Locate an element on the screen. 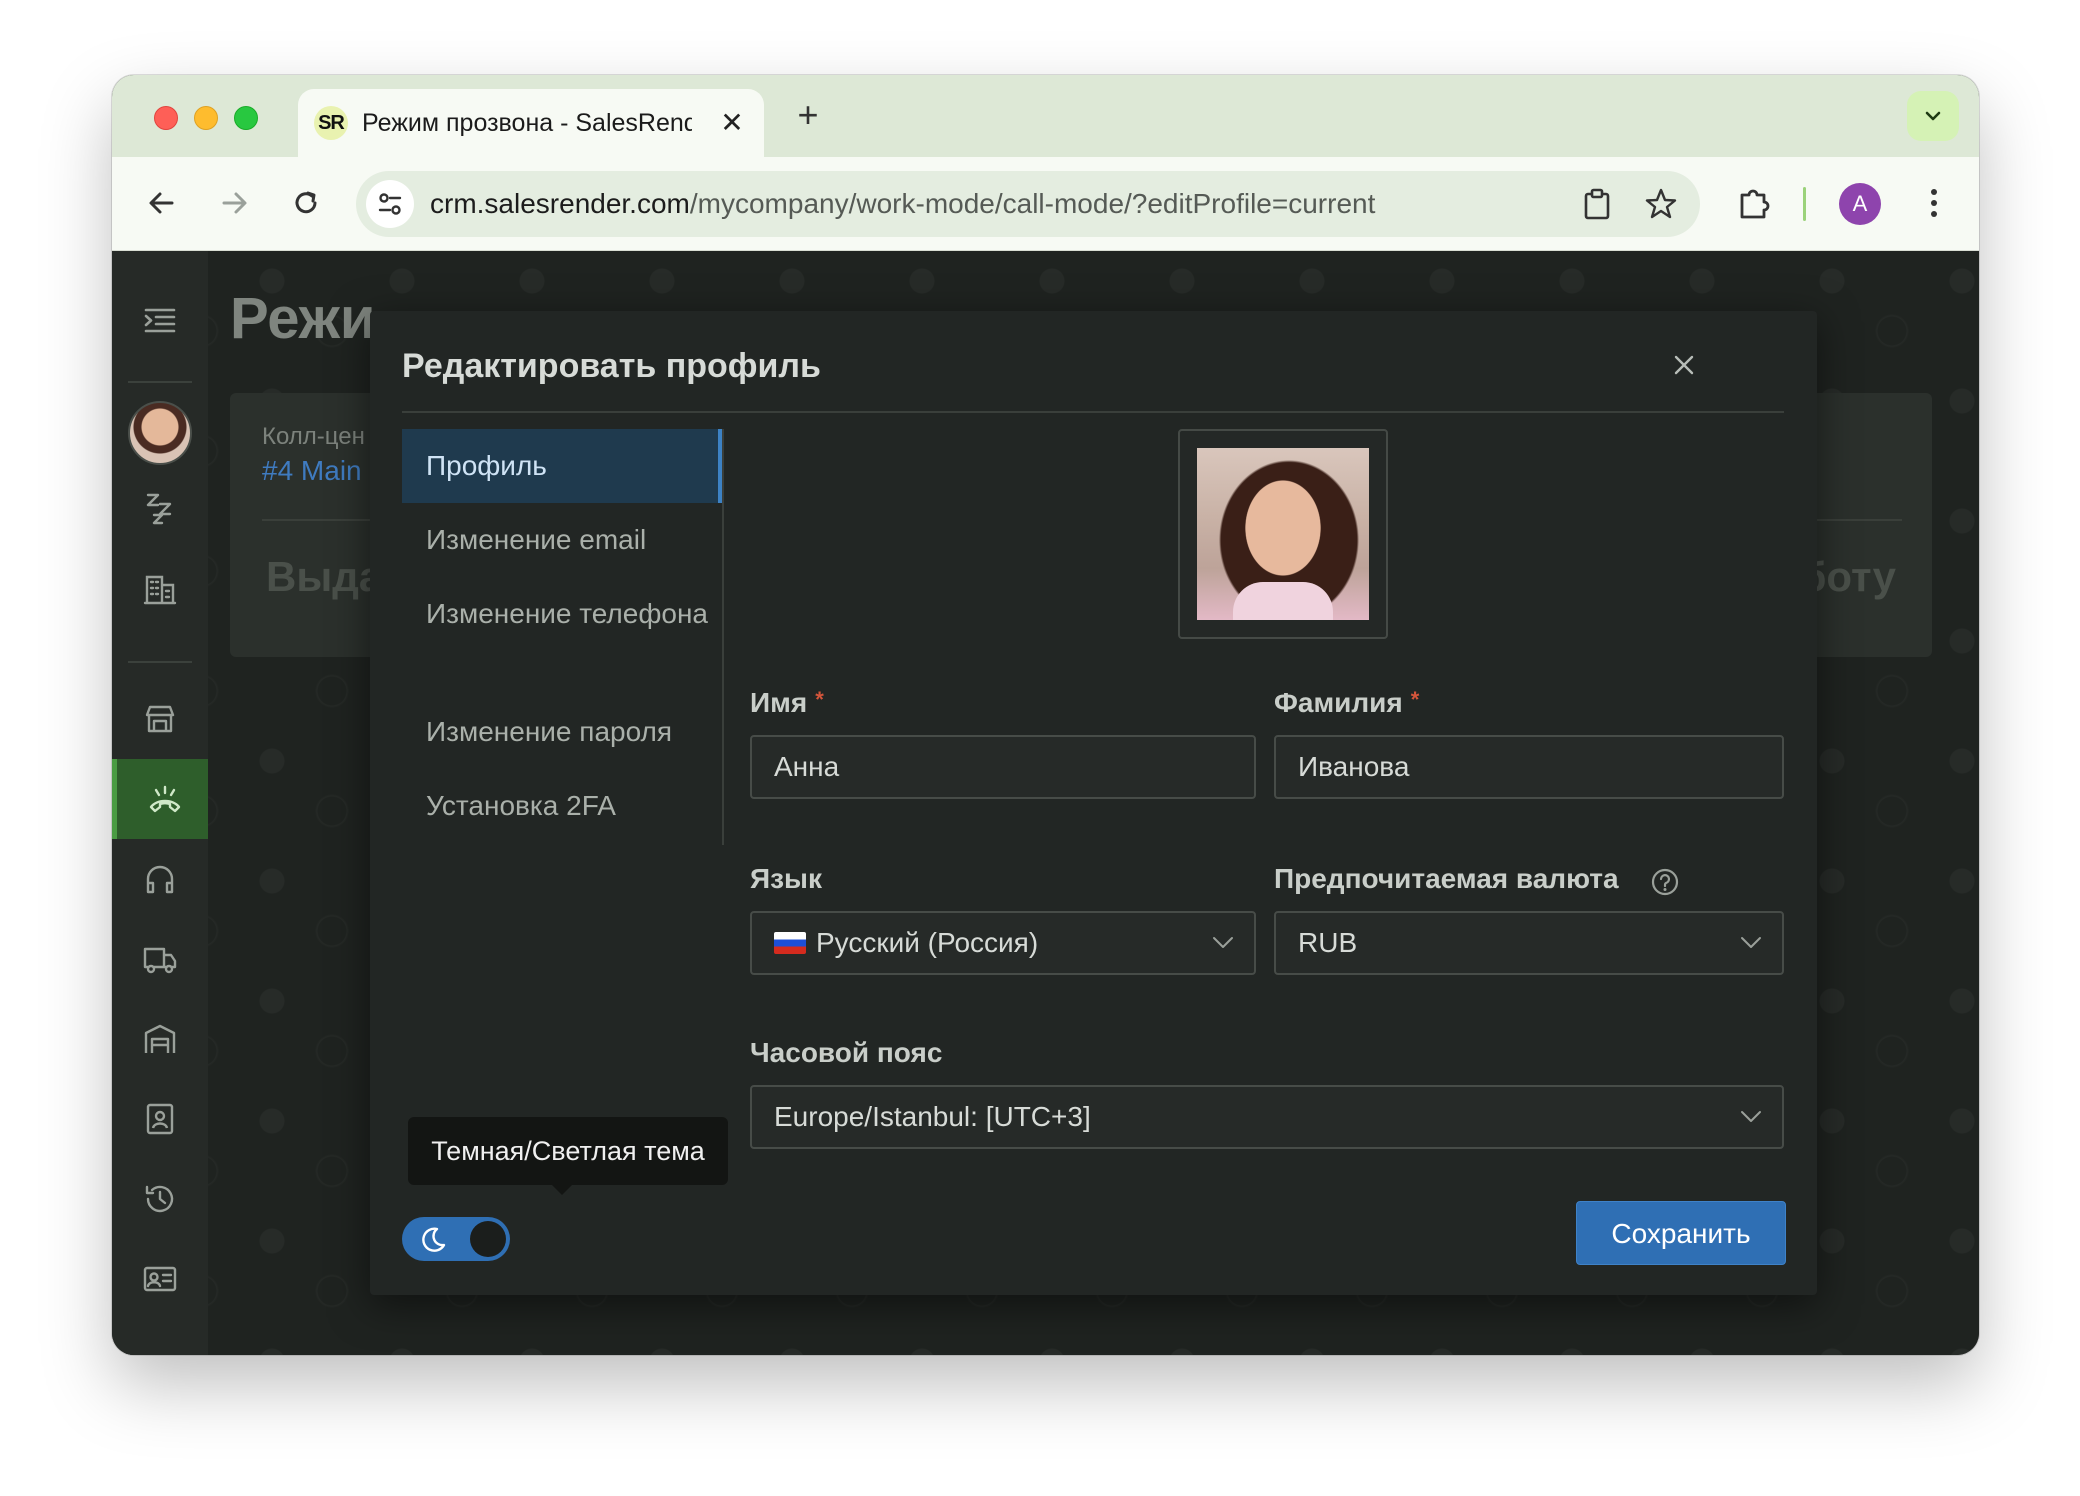 This screenshot has width=2080, height=1496. clipboard-button is located at coordinates (1597, 204).